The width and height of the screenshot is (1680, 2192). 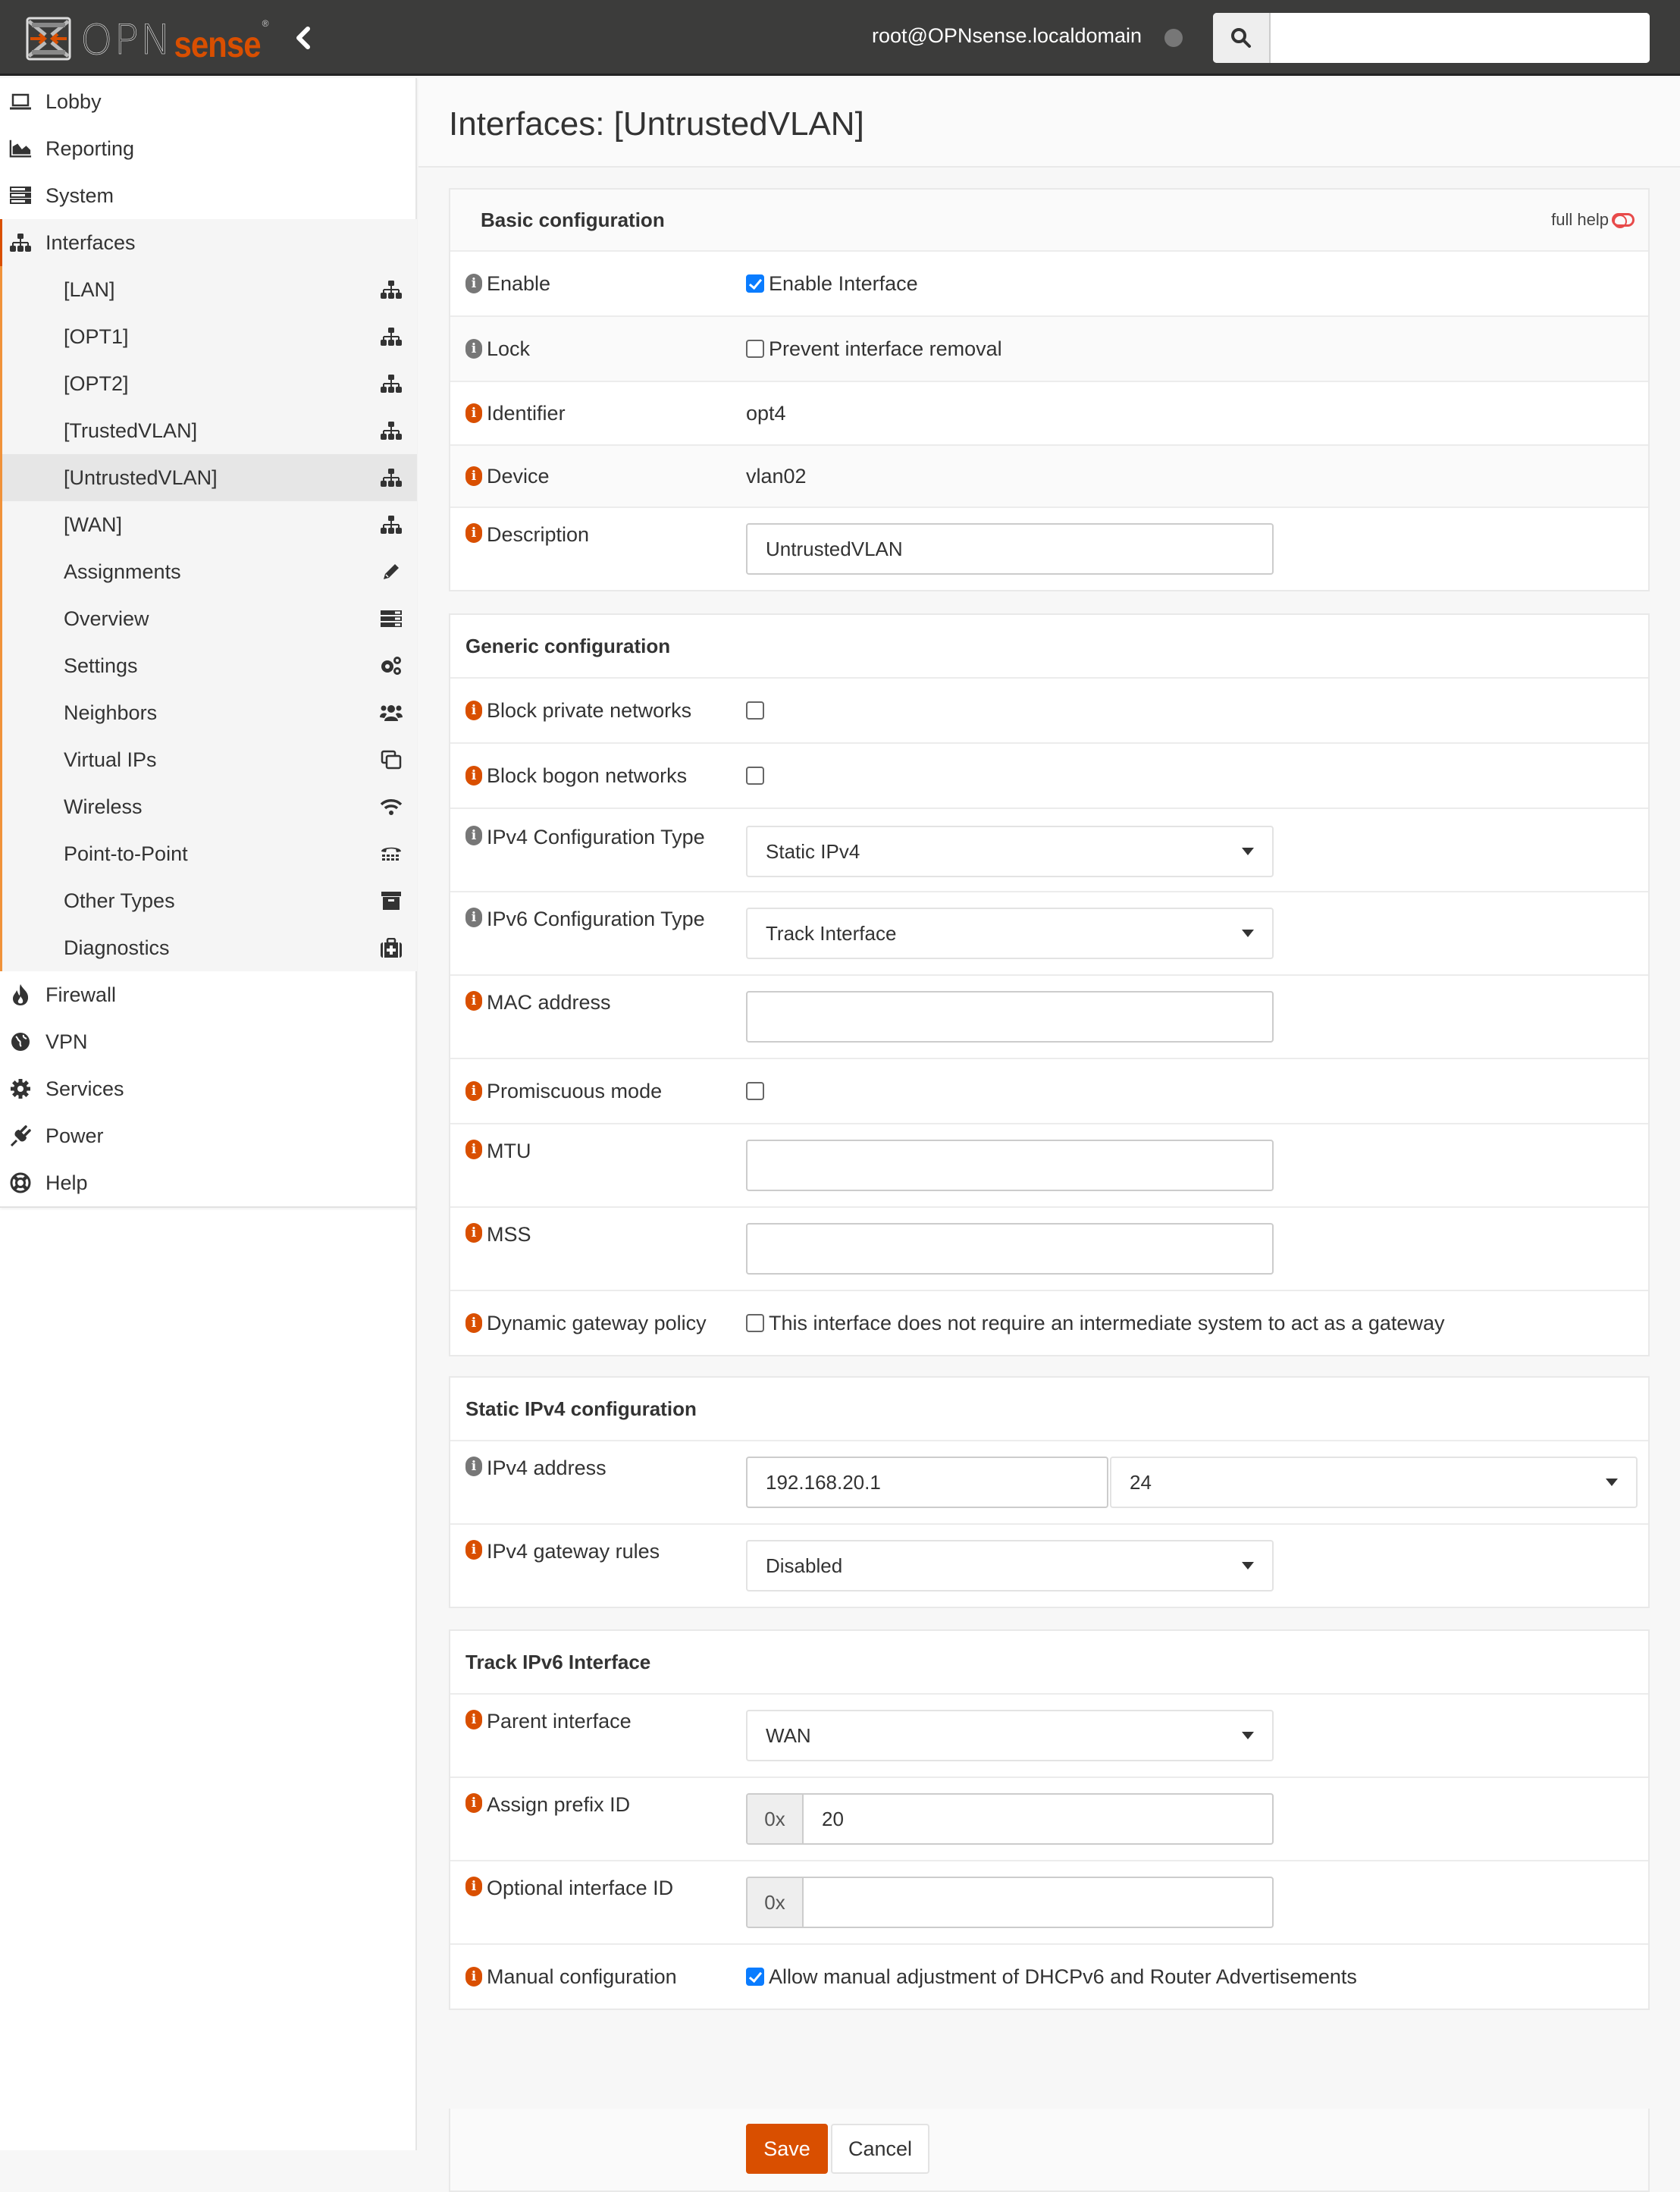 I want to click on field-label: Assign prefix ID, so click(x=559, y=1804).